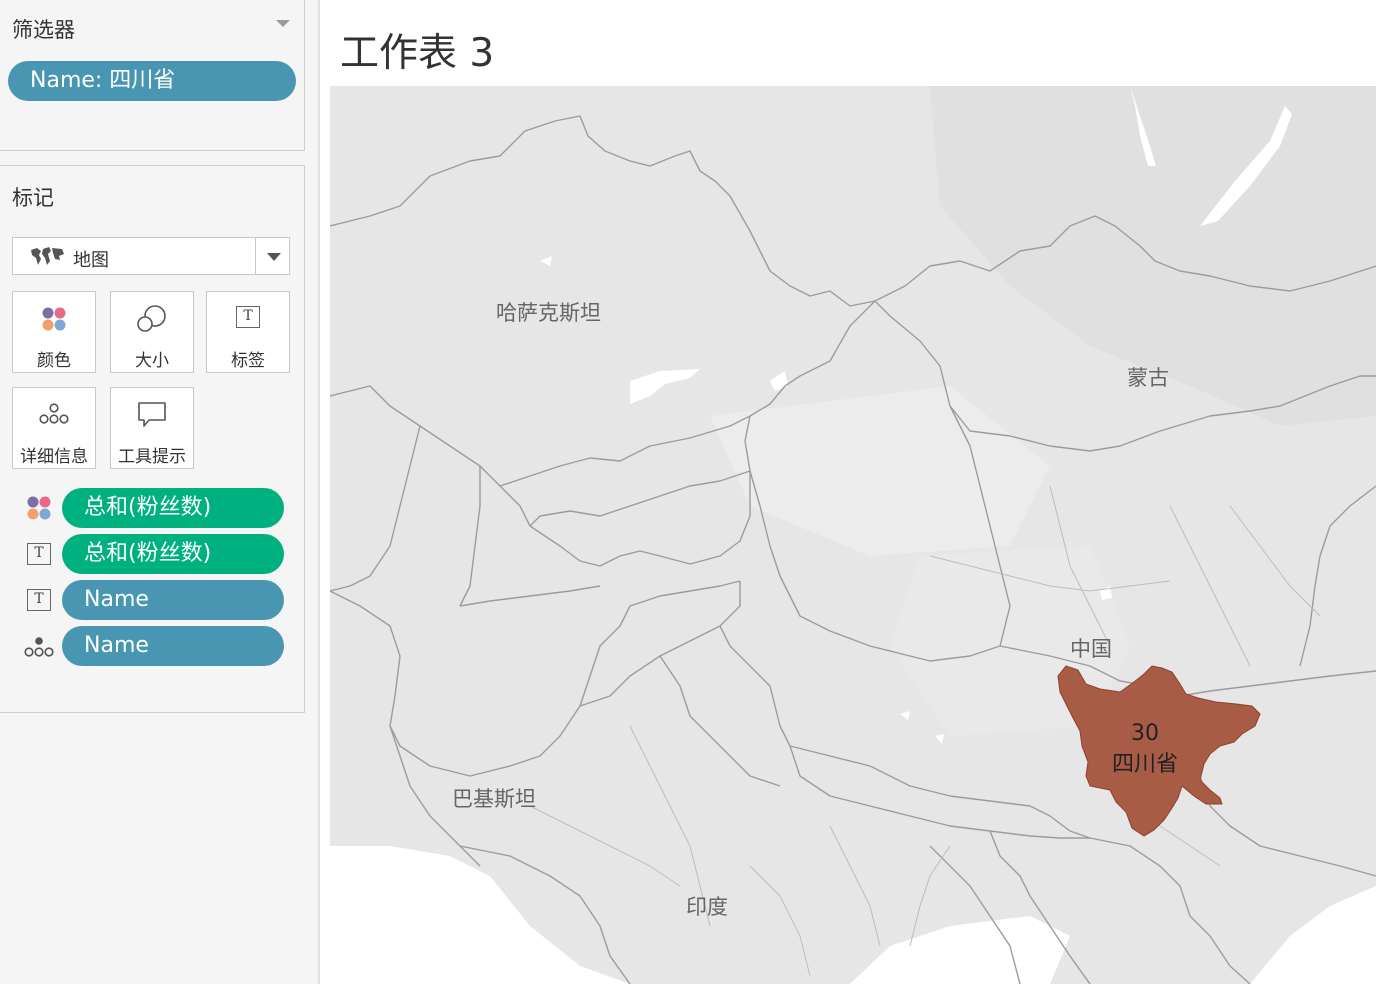  What do you see at coordinates (152, 319) in the screenshot?
I see `size-circles-icon` at bounding box center [152, 319].